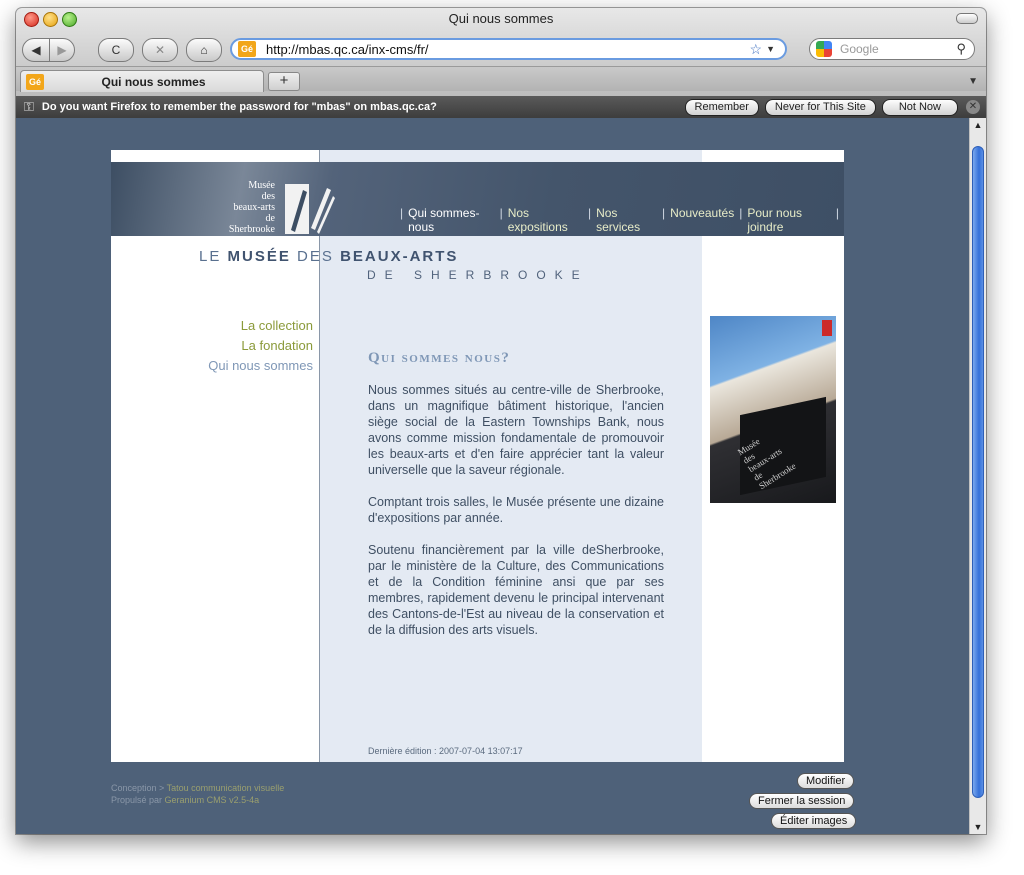 The height and width of the screenshot is (875, 1024). I want to click on title-beaux-arts: BEAUX-ARTS, so click(399, 256).